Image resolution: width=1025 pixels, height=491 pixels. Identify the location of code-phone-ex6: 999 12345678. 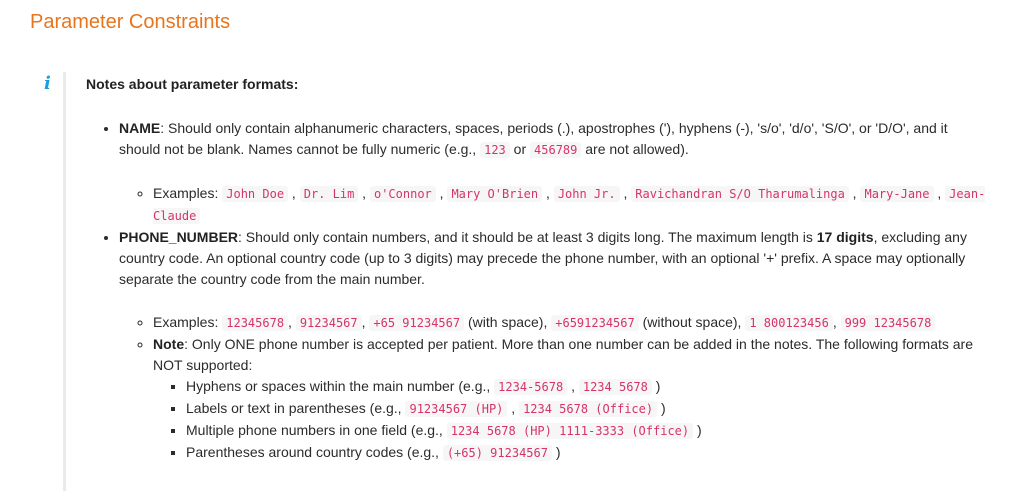
(888, 323).